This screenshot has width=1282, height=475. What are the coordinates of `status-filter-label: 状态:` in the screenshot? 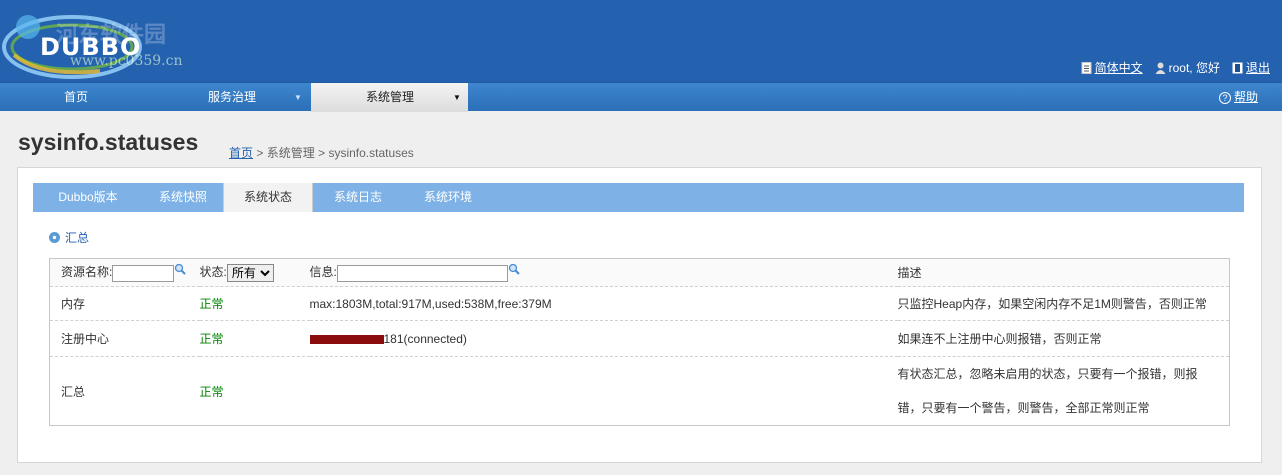 It's located at (213, 272).